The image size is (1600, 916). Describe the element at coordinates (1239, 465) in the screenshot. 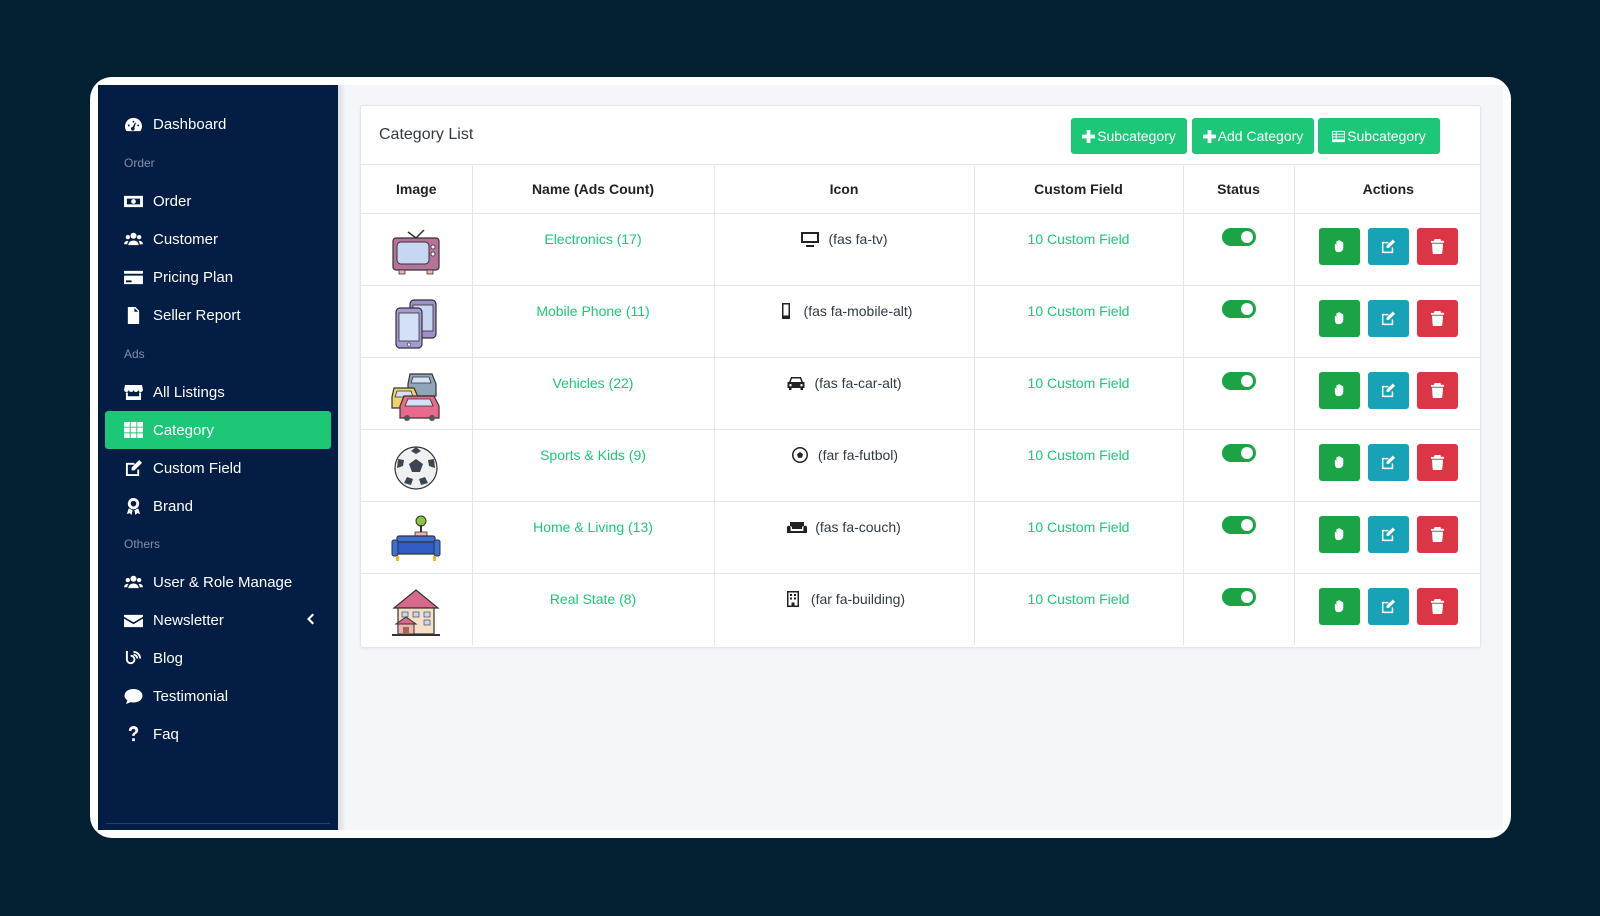

I see `status-cell` at that location.